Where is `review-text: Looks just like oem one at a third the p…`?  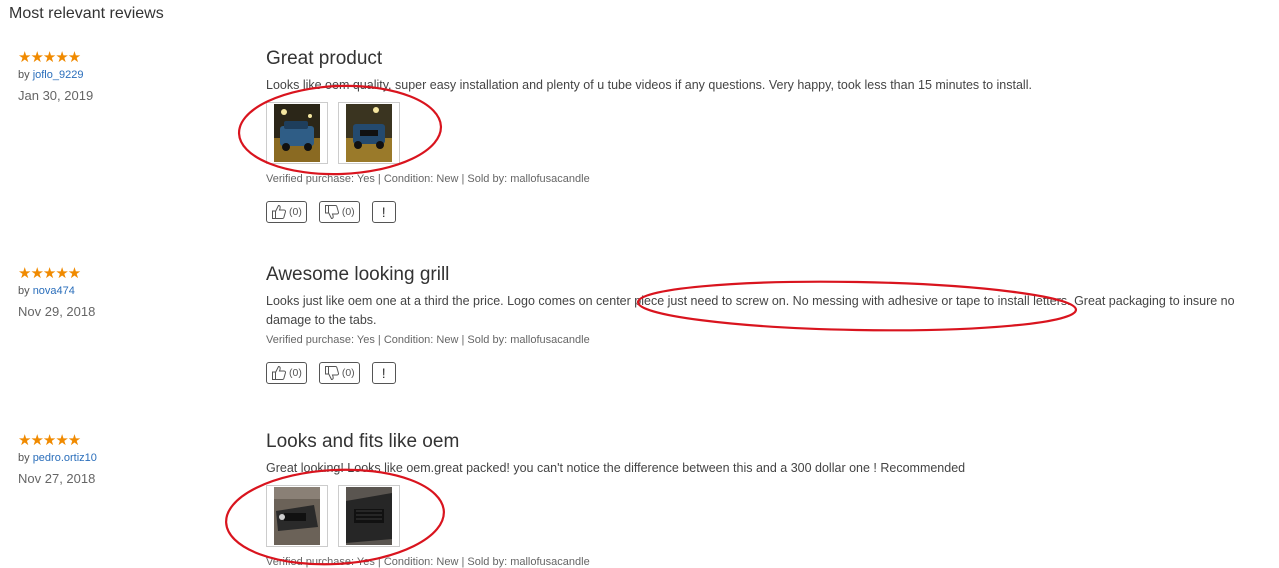 review-text: Looks just like oem one at a third the p… is located at coordinates (750, 310).